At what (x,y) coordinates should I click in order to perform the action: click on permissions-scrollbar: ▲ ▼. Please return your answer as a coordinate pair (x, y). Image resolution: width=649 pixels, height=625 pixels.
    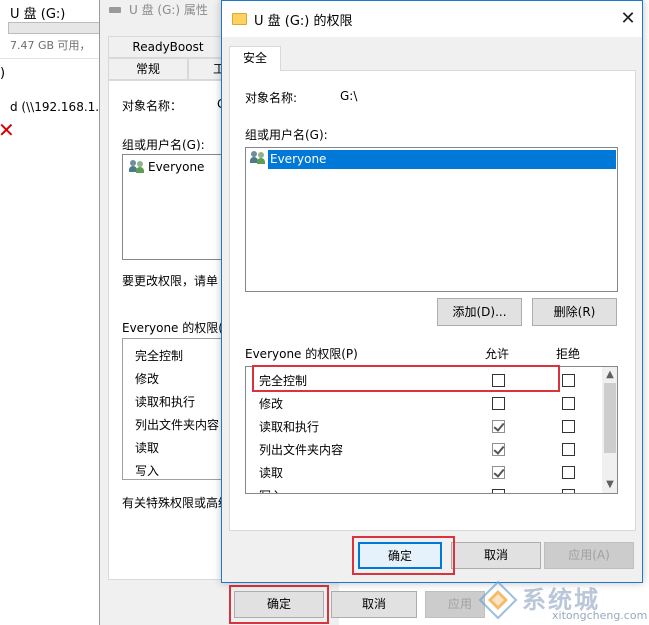
    Looking at the image, I should click on (609, 430).